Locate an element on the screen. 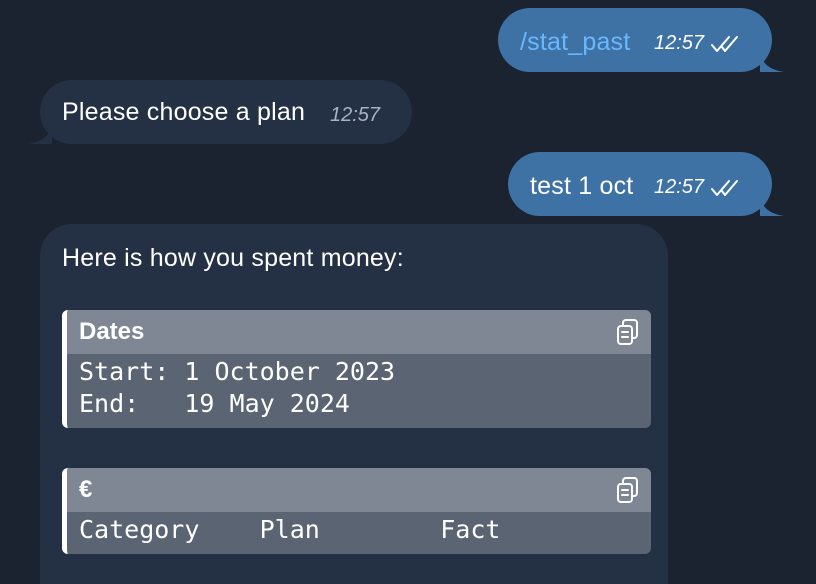 This screenshot has width=816, height=584. message-intro-text: Here is how you spent money: is located at coordinates (233, 258).